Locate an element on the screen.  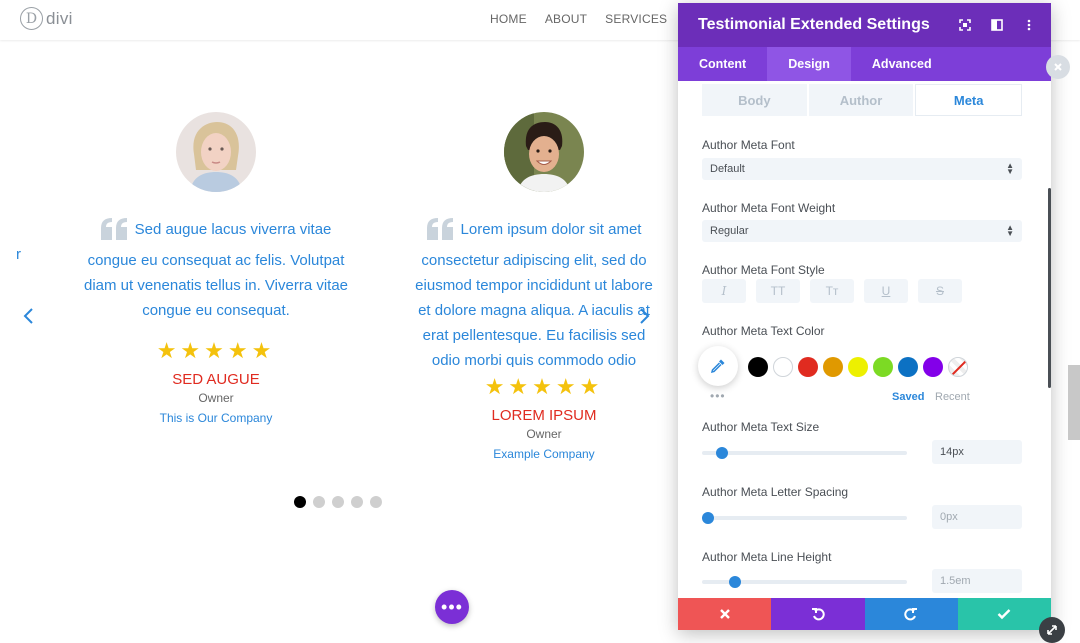
font-label: Author Meta Font is located at coordinates (748, 145).